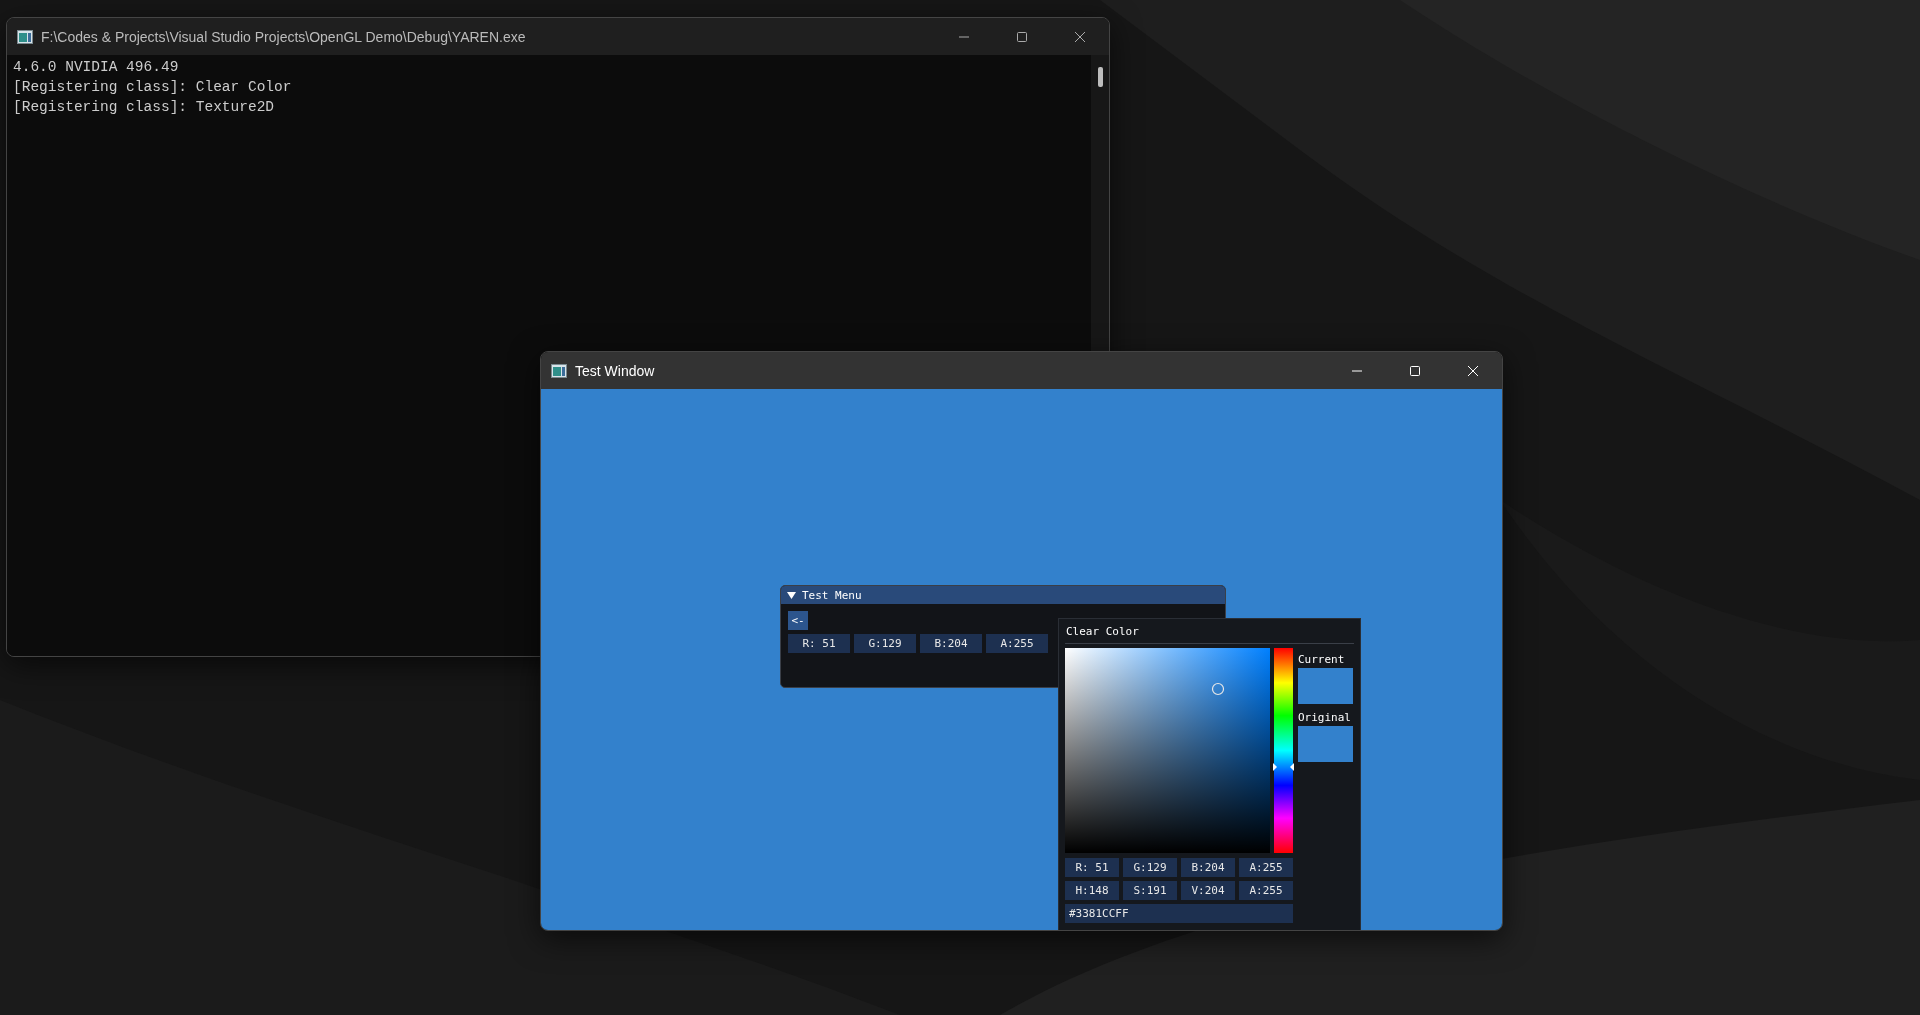 The height and width of the screenshot is (1015, 1920). I want to click on console-line: 4.6.0 NVIDIA 496.49, so click(96, 67).